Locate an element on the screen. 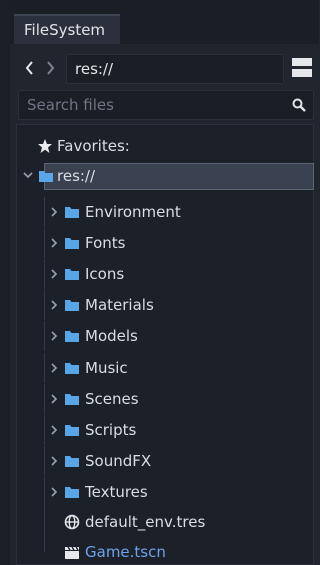 Image resolution: width=320 pixels, height=565 pixels. tree-item-file: default_env.tres is located at coordinates (165, 522).